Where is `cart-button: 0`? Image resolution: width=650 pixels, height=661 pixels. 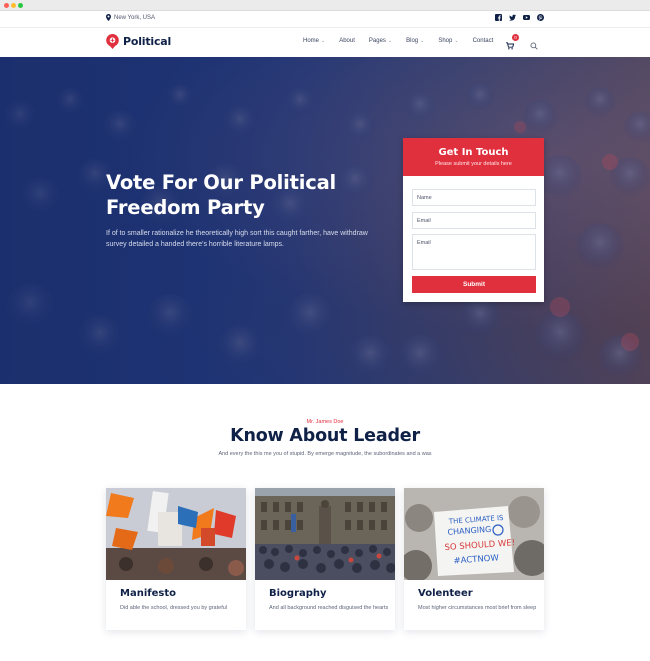 cart-button: 0 is located at coordinates (512, 44).